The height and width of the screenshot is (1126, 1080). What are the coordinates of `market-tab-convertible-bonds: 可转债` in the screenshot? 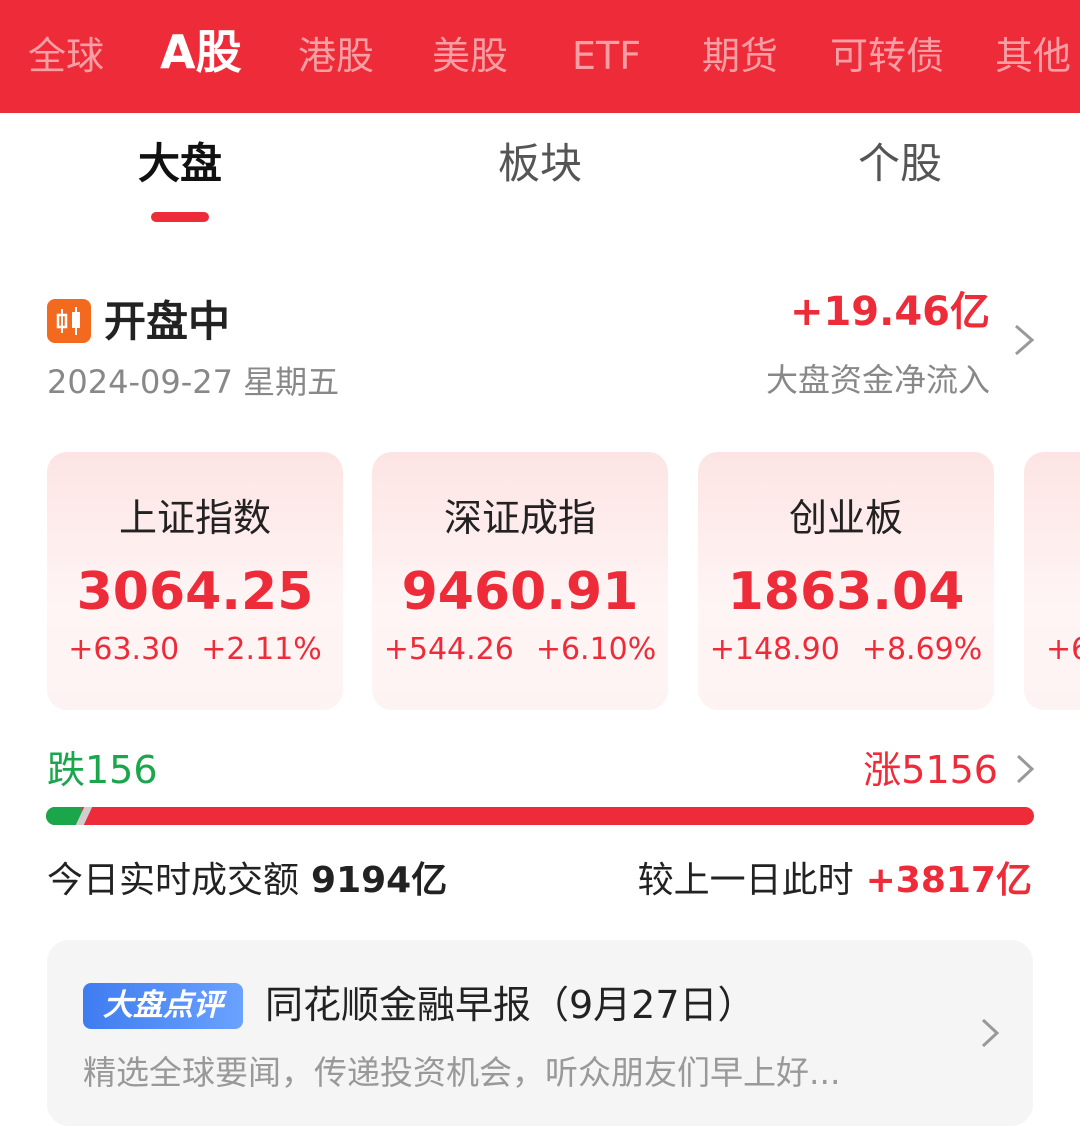 It's located at (887, 56).